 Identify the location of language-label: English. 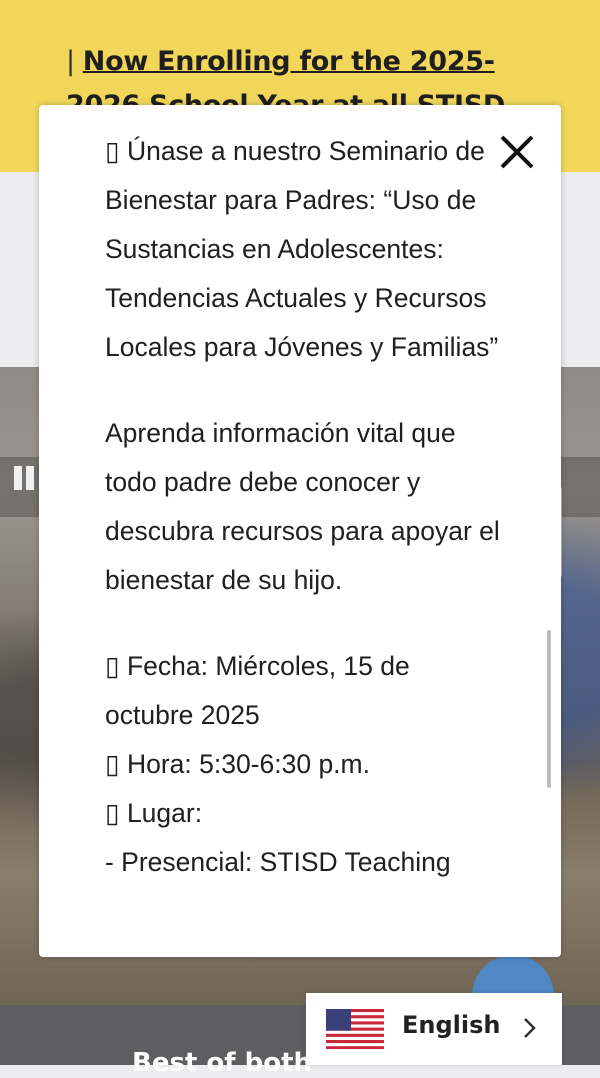
(451, 1025).